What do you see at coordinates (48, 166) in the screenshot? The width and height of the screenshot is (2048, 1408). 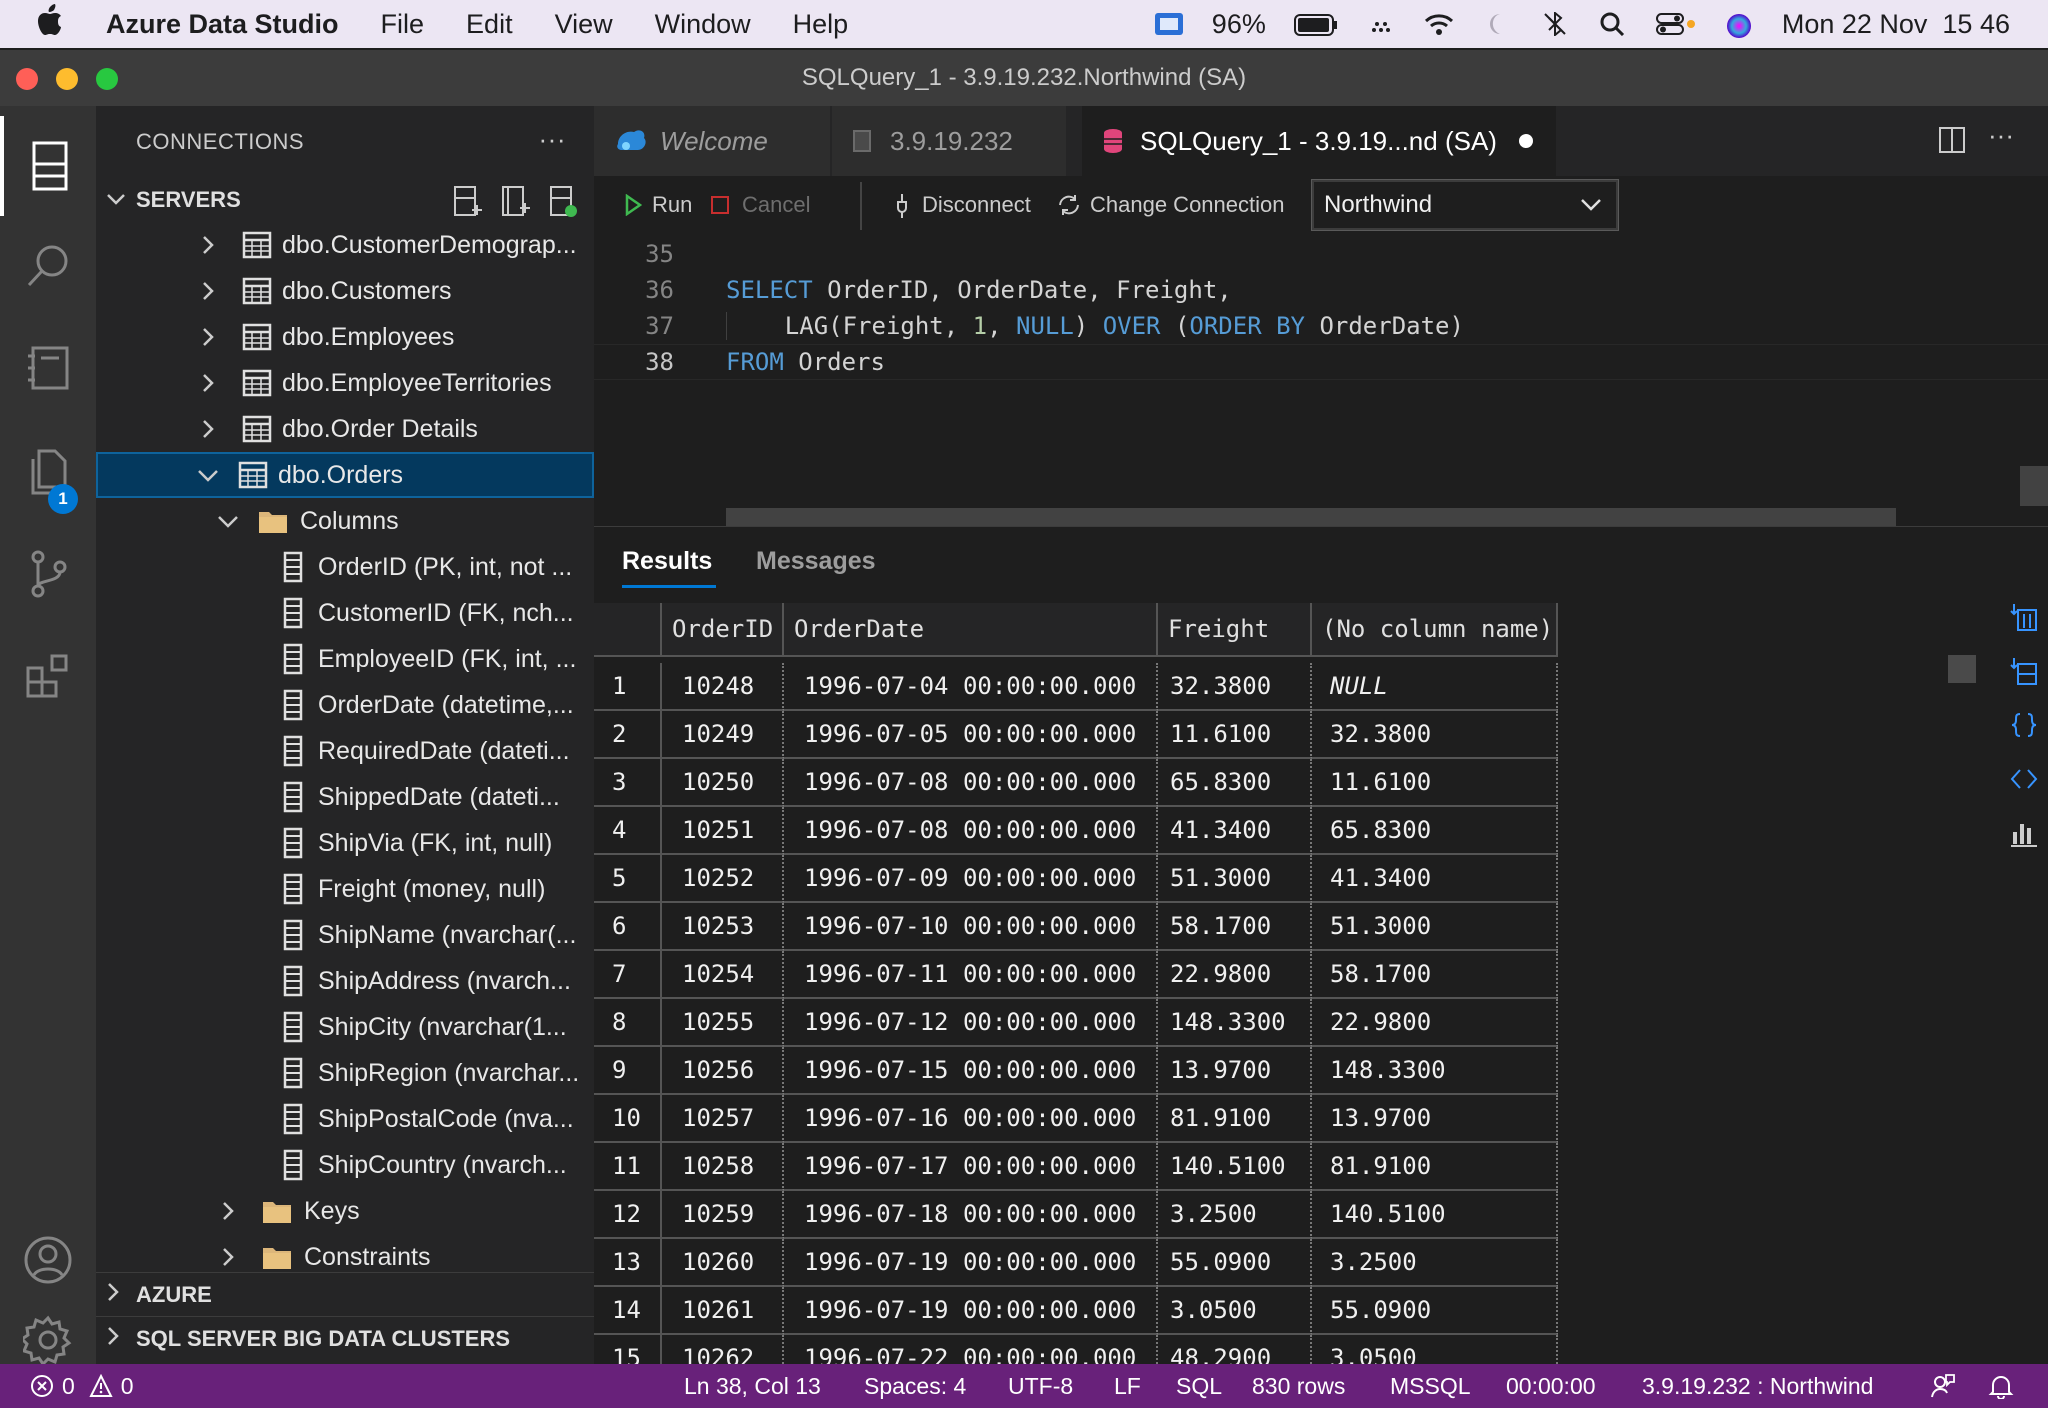 I see `activity-connections` at bounding box center [48, 166].